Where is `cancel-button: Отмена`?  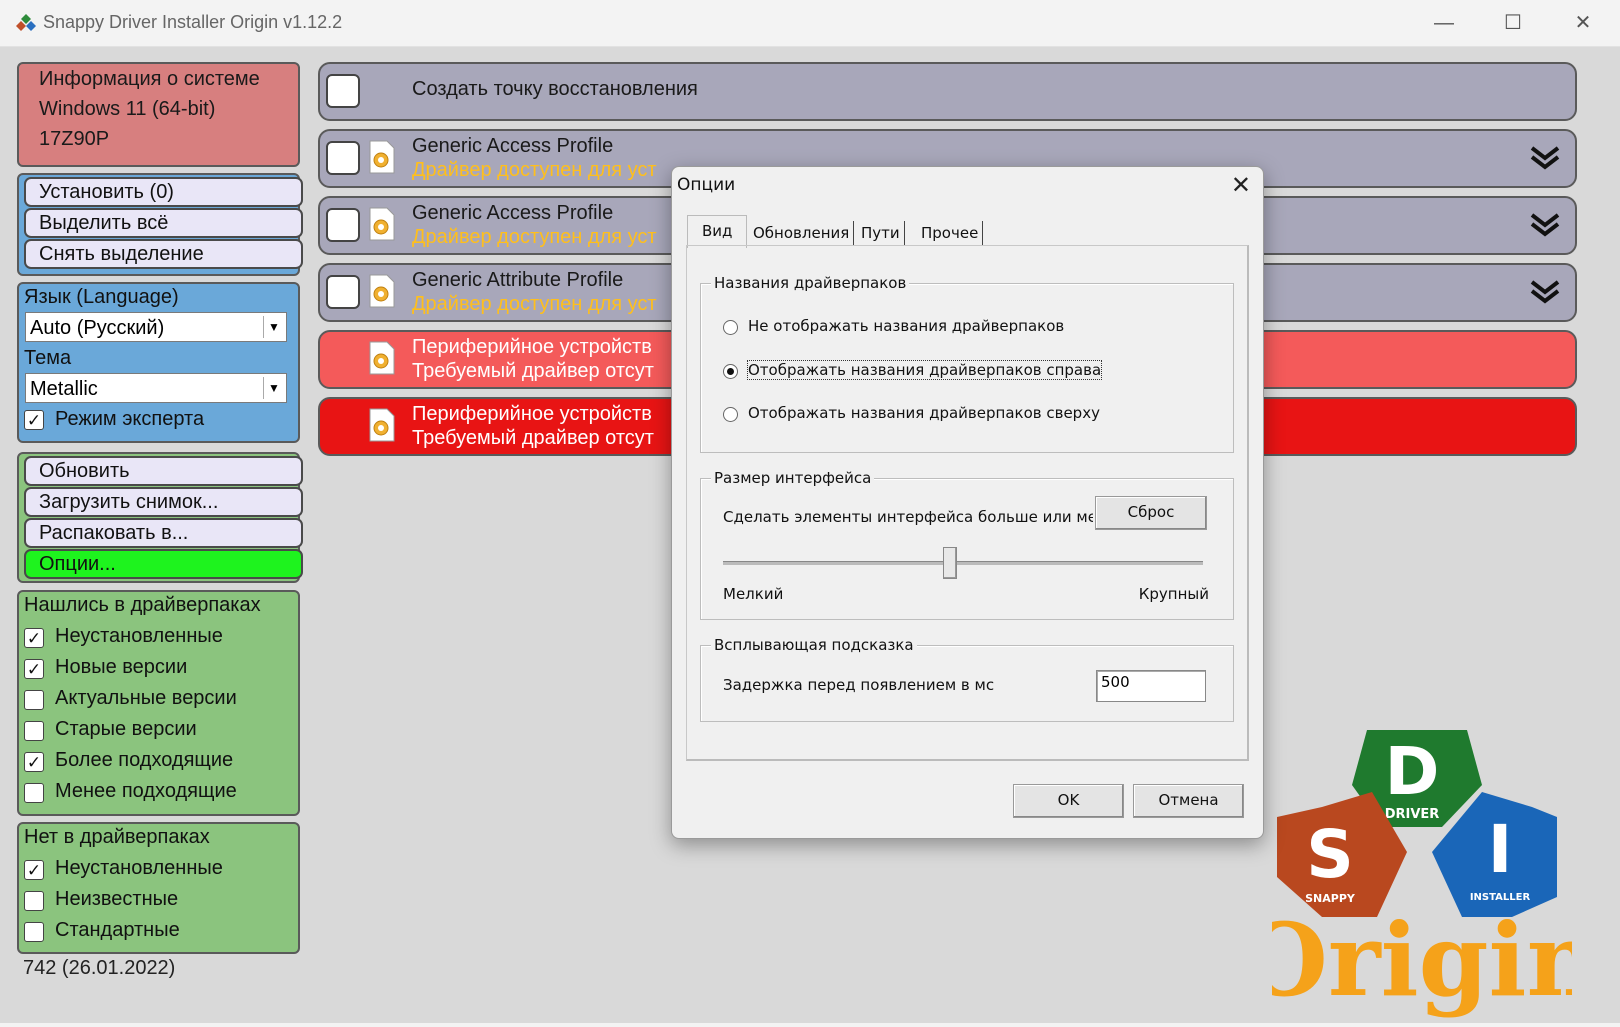 cancel-button: Отмена is located at coordinates (1188, 801).